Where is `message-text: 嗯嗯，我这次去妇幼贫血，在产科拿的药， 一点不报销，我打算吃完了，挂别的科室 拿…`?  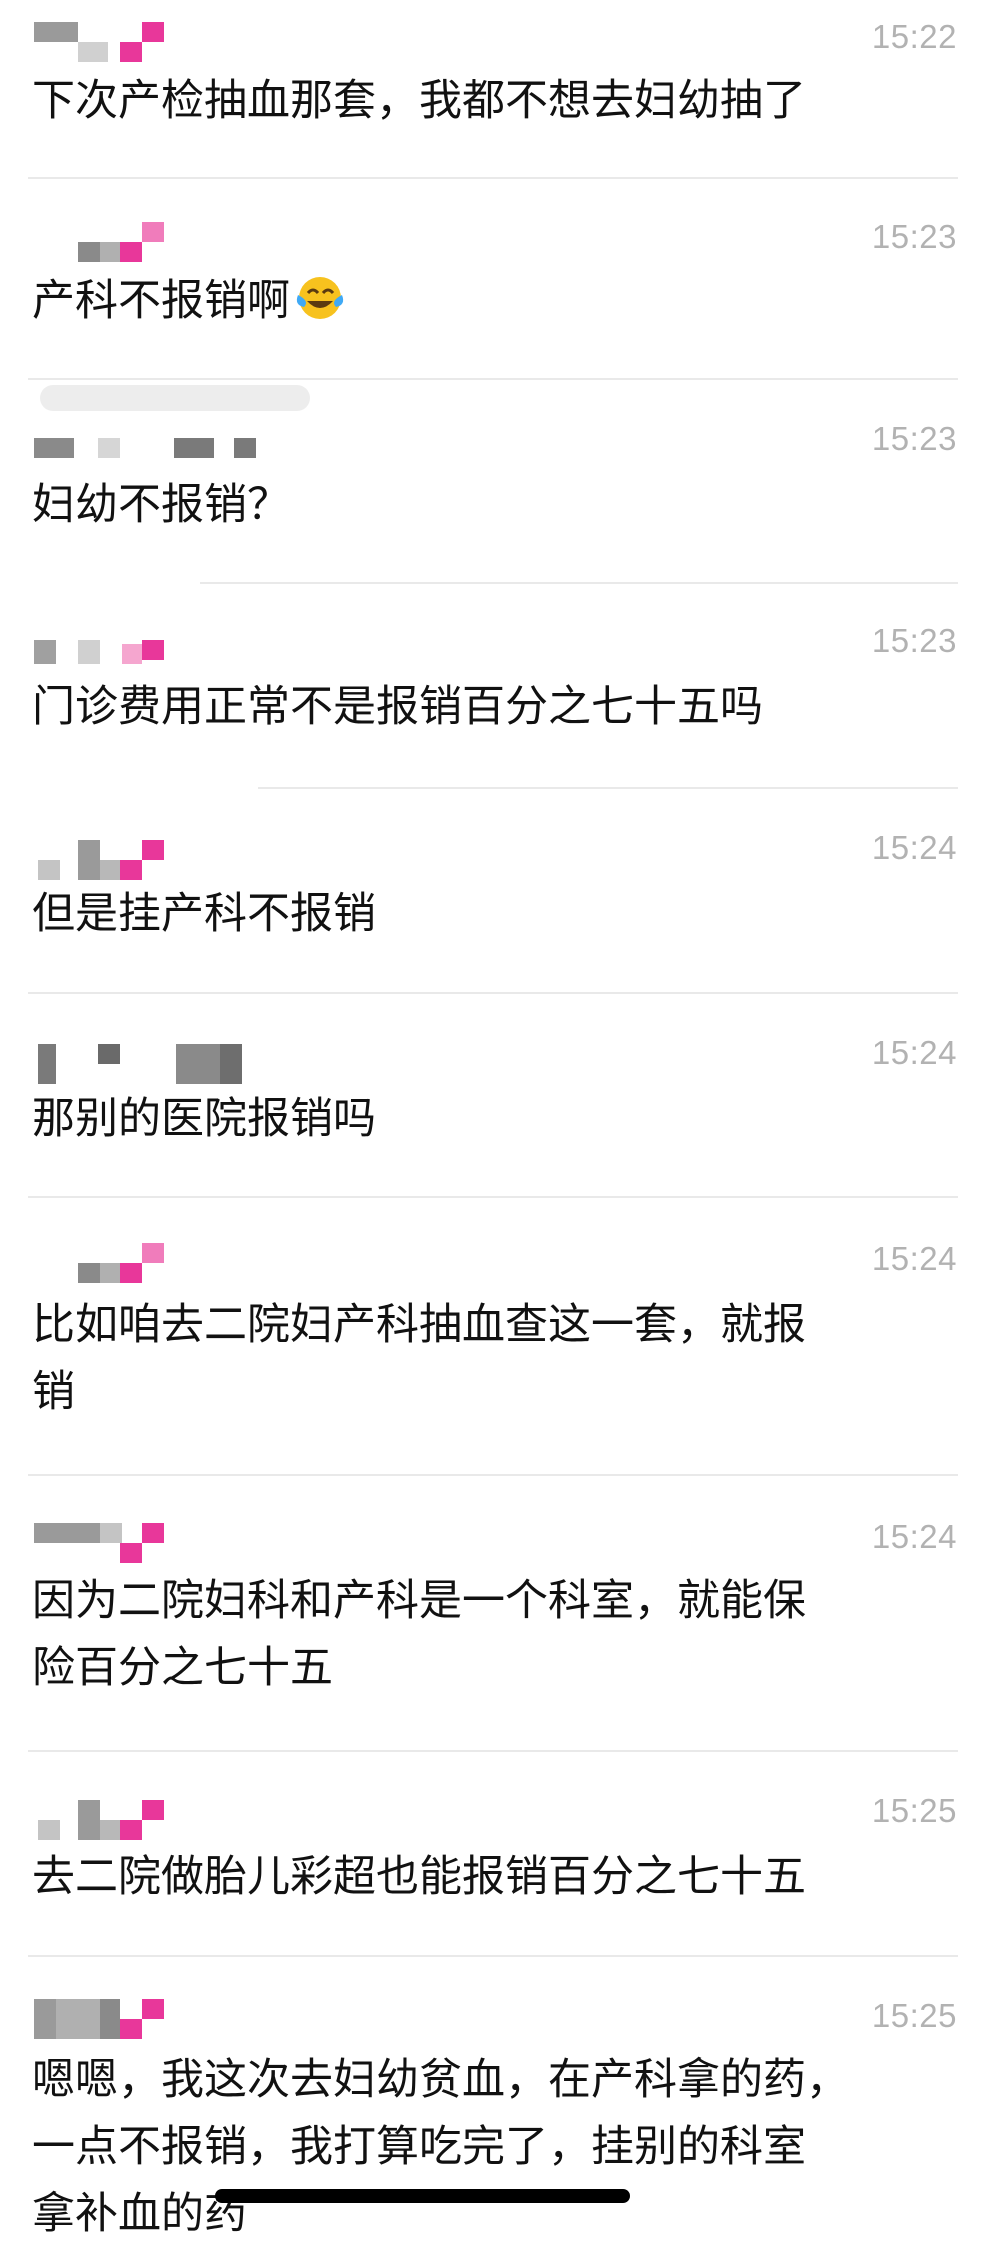 message-text: 嗯嗯，我这次去妇幼贫血，在产科拿的药， 一点不报销，我打算吃完了，挂别的科室 拿… is located at coordinates (440, 2147).